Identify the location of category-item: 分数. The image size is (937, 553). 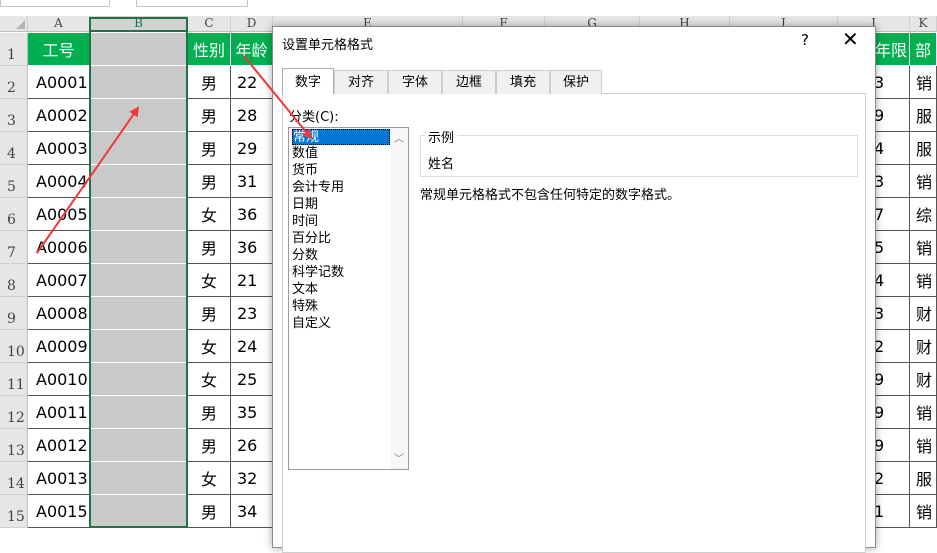
(341, 256).